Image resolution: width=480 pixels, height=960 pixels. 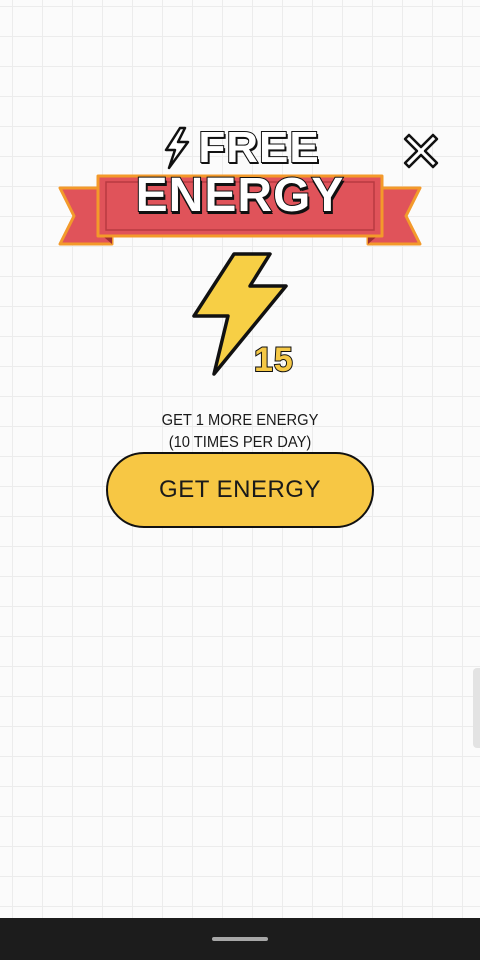 What do you see at coordinates (177, 148) in the screenshot?
I see `title-lightning-icon` at bounding box center [177, 148].